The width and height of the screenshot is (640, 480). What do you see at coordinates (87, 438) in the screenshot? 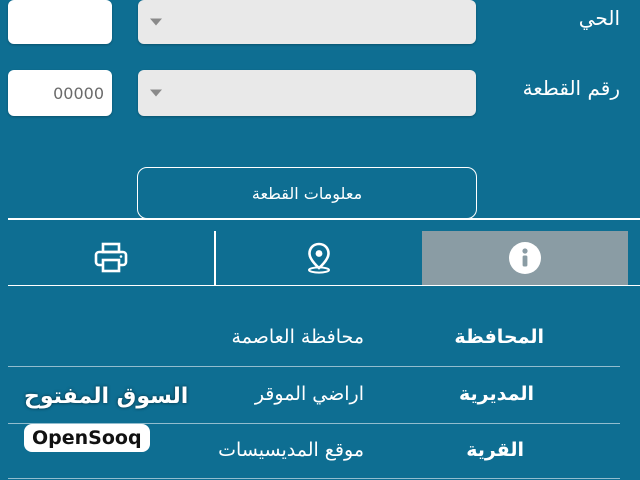
I see `watermark-logo-english: OpenSooq` at bounding box center [87, 438].